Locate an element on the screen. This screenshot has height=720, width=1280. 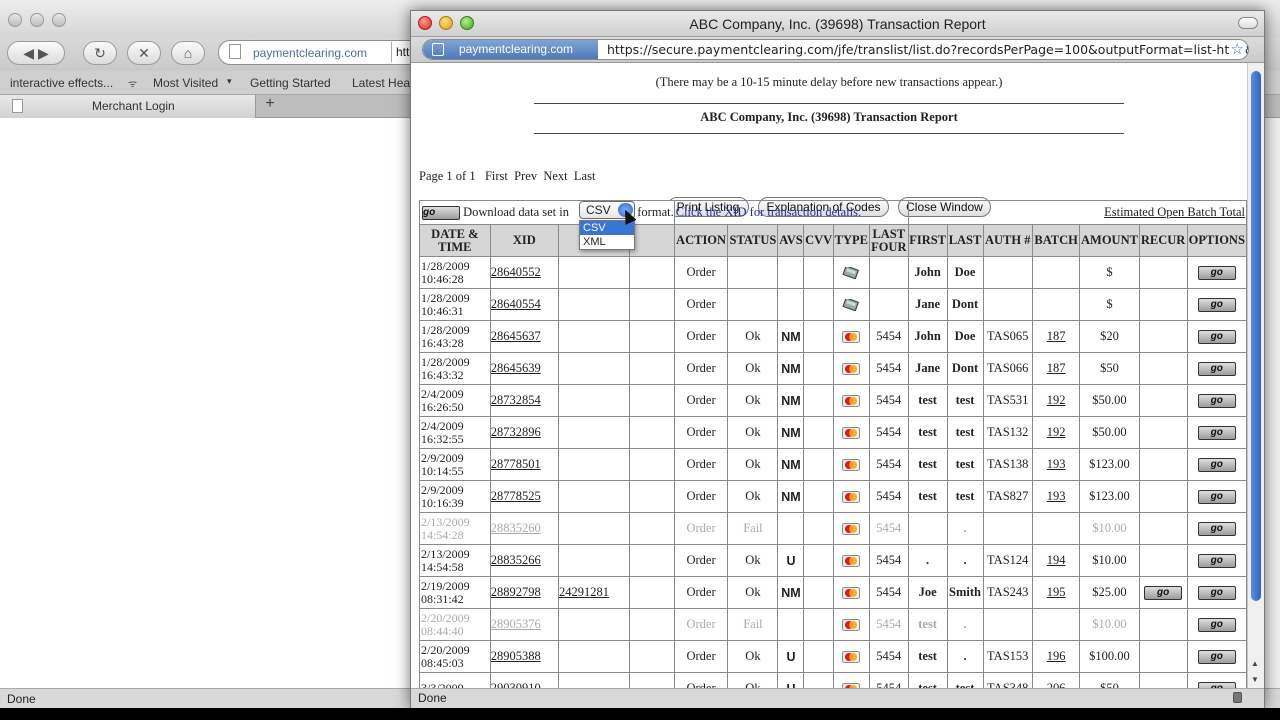
bookmark-star-icon: ☆ is located at coordinates (1236, 49).